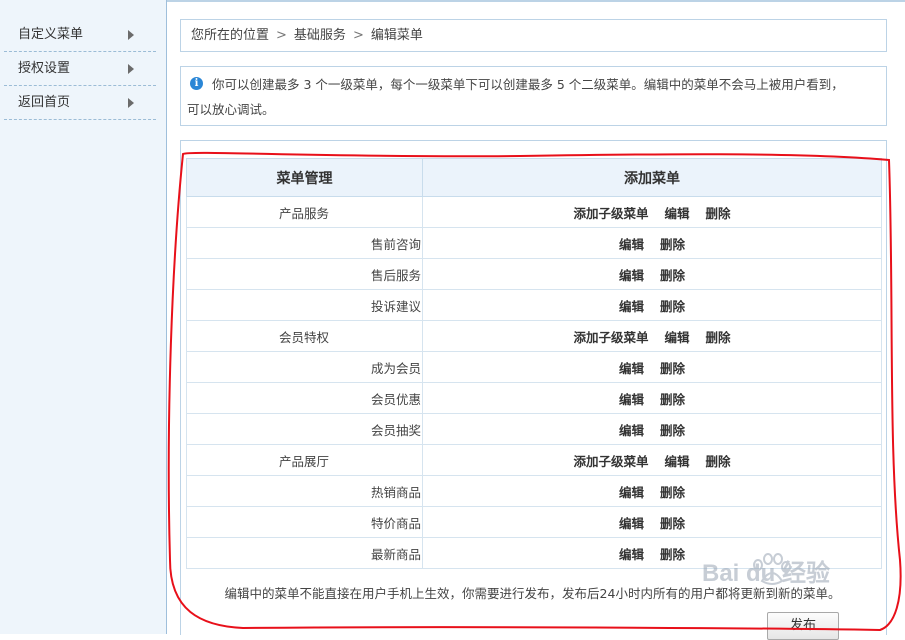 This screenshot has width=905, height=640. I want to click on table-row-sub-menu: 会员优惠 编辑 删除, so click(534, 398).